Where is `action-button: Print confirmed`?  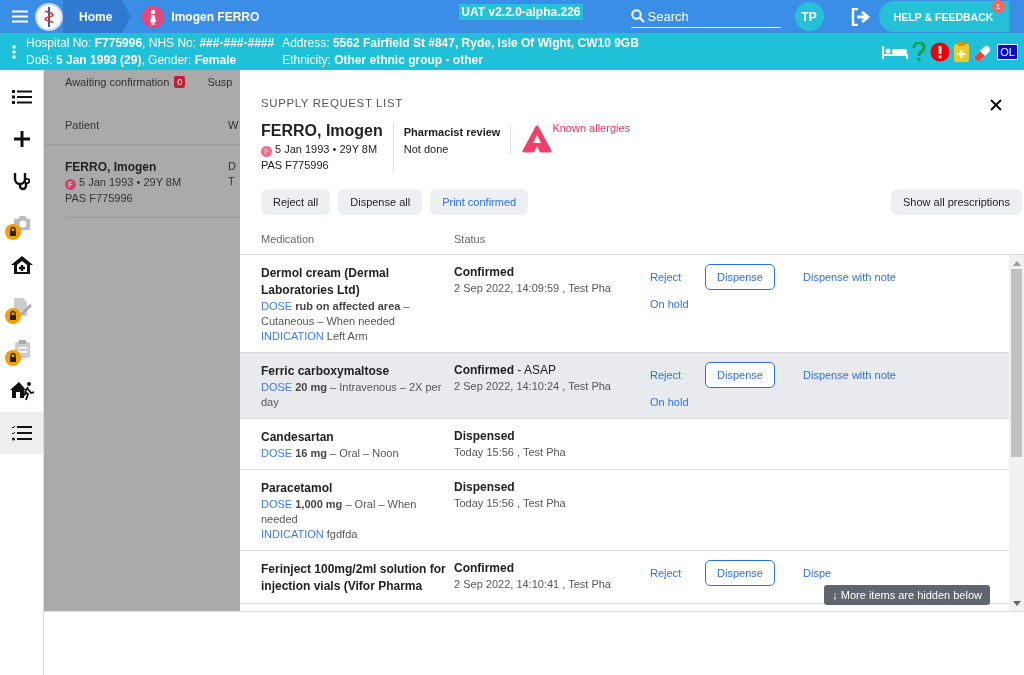
action-button: Print confirmed is located at coordinates (479, 202).